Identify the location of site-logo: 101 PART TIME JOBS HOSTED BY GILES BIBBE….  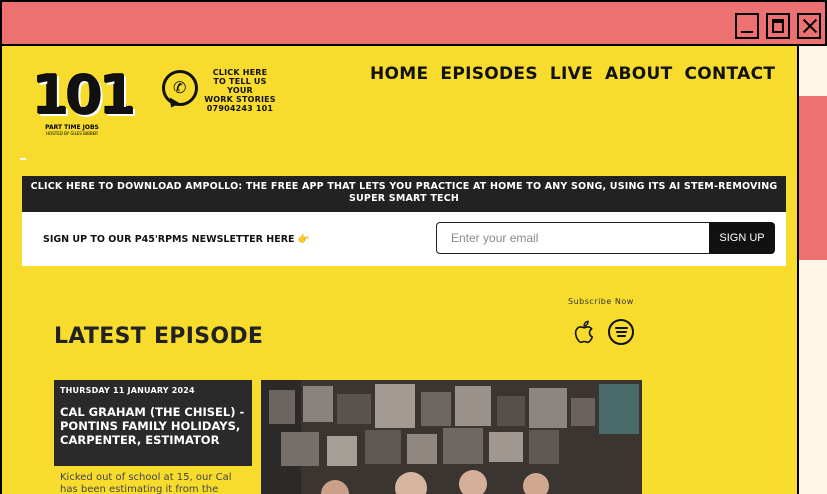
(84, 100).